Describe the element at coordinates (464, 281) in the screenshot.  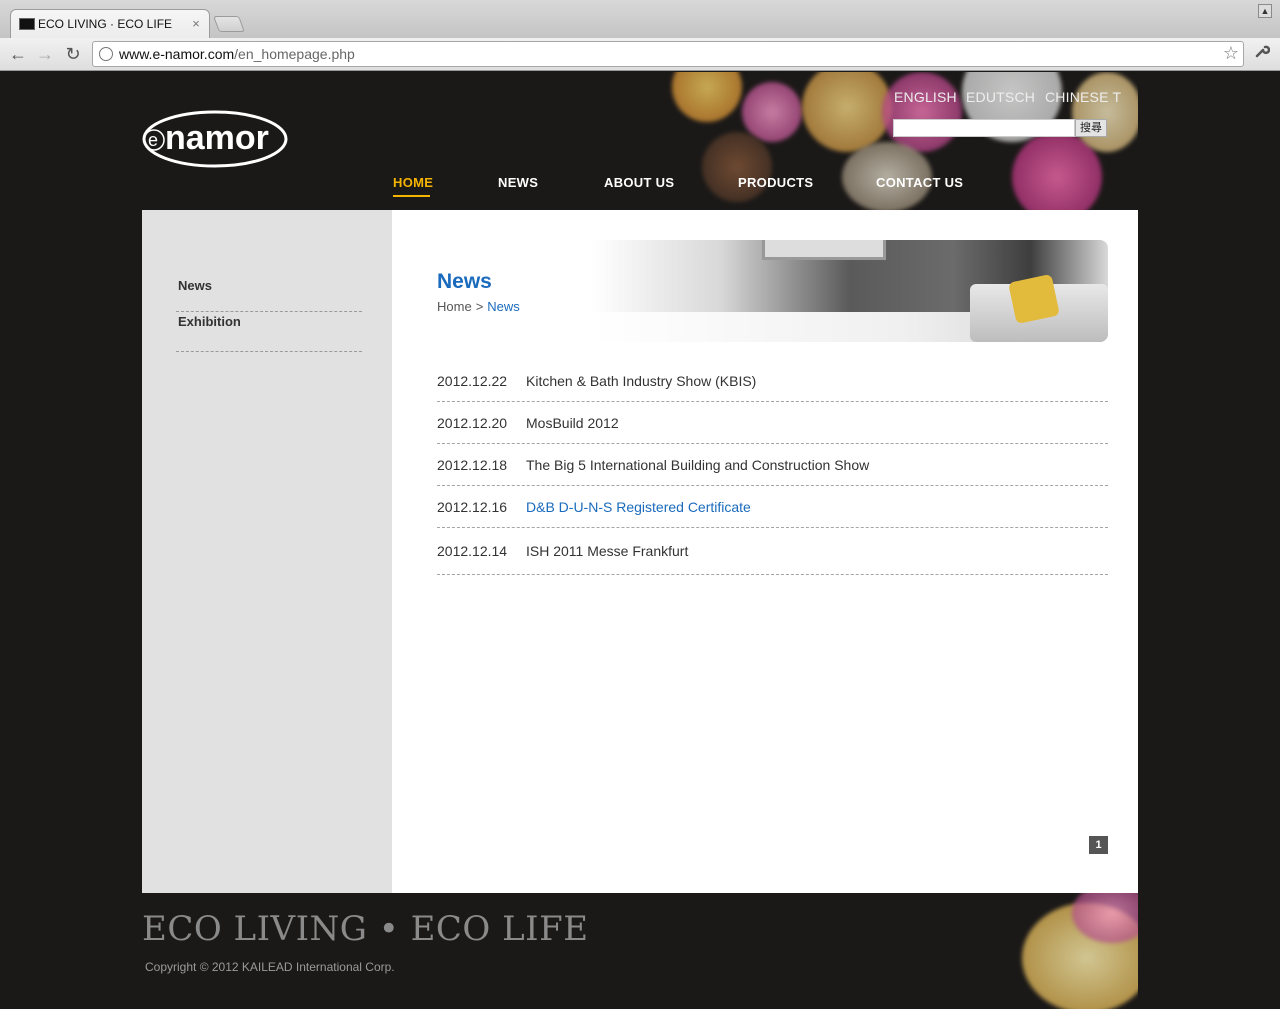
I see `page-title: News` at that location.